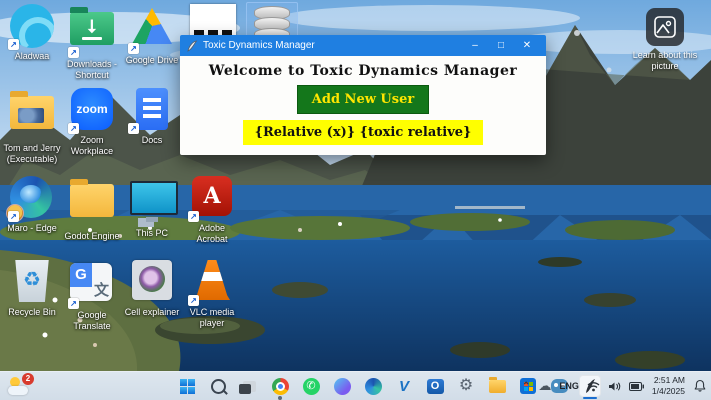 This screenshot has width=711, height=400. I want to click on desktop-icon-google-translate: Google Translate, so click(92, 296).